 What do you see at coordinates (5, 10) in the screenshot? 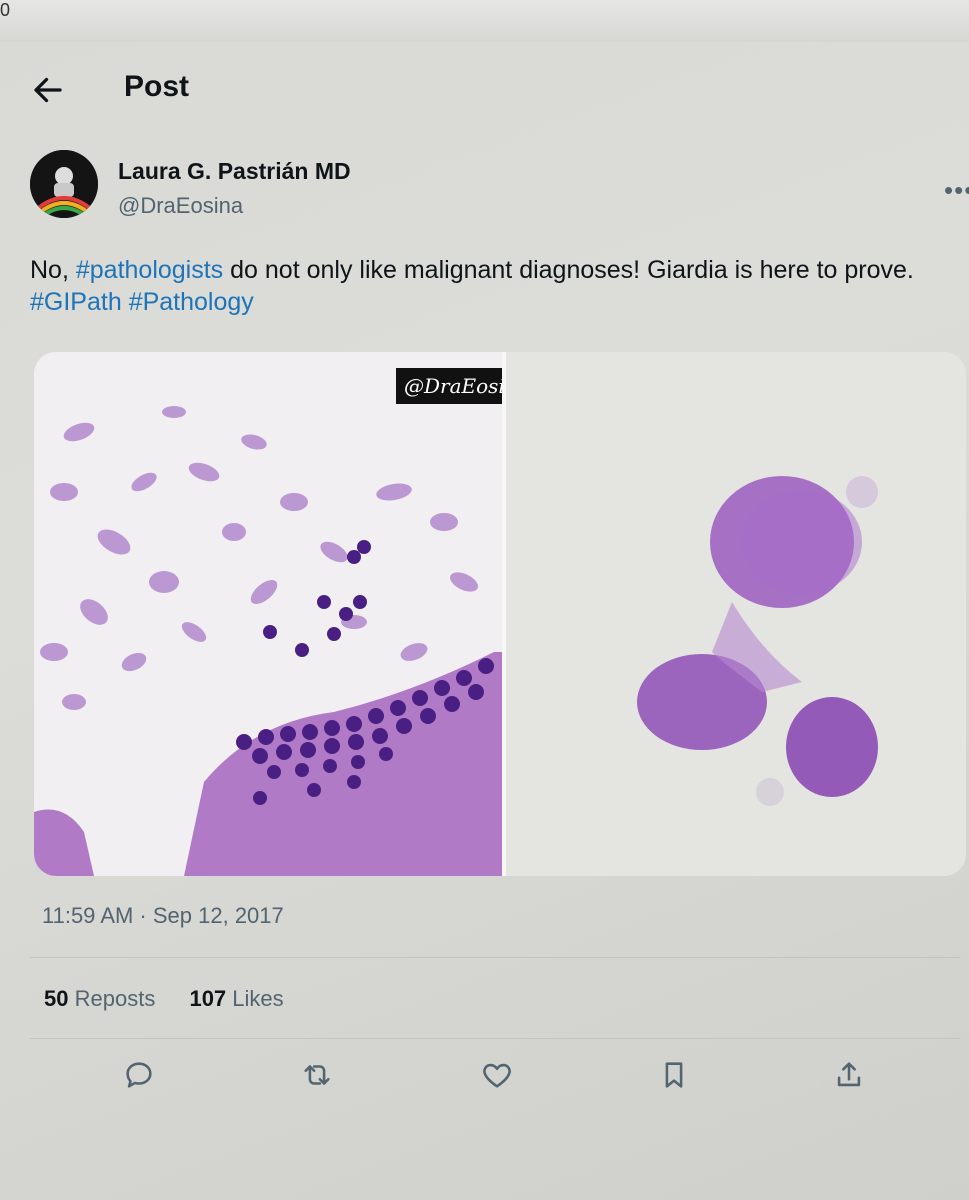
I see `bezel-fragment: 0` at bounding box center [5, 10].